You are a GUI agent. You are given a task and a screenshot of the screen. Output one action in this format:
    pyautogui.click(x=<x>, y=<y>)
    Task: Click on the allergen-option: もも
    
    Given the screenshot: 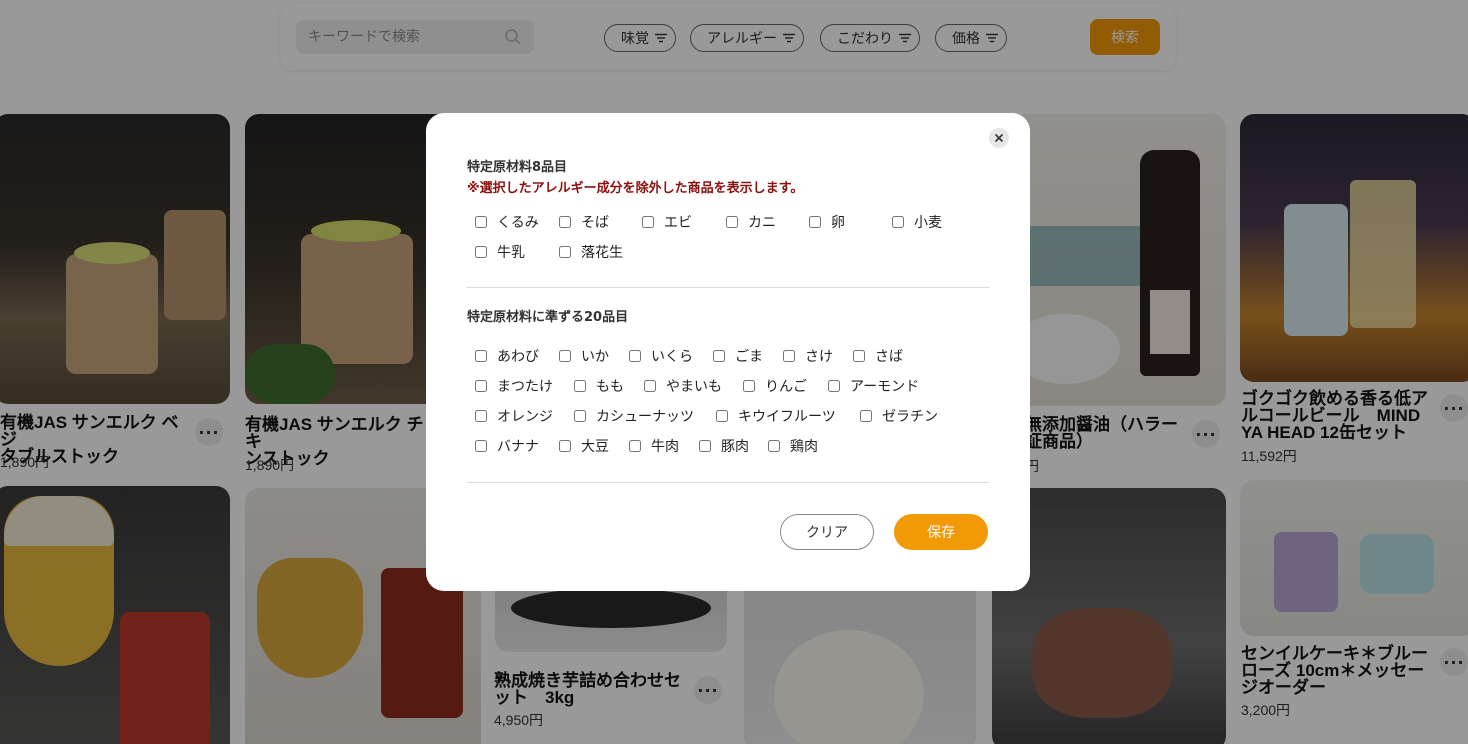 What is the action you would take?
    pyautogui.click(x=599, y=386)
    